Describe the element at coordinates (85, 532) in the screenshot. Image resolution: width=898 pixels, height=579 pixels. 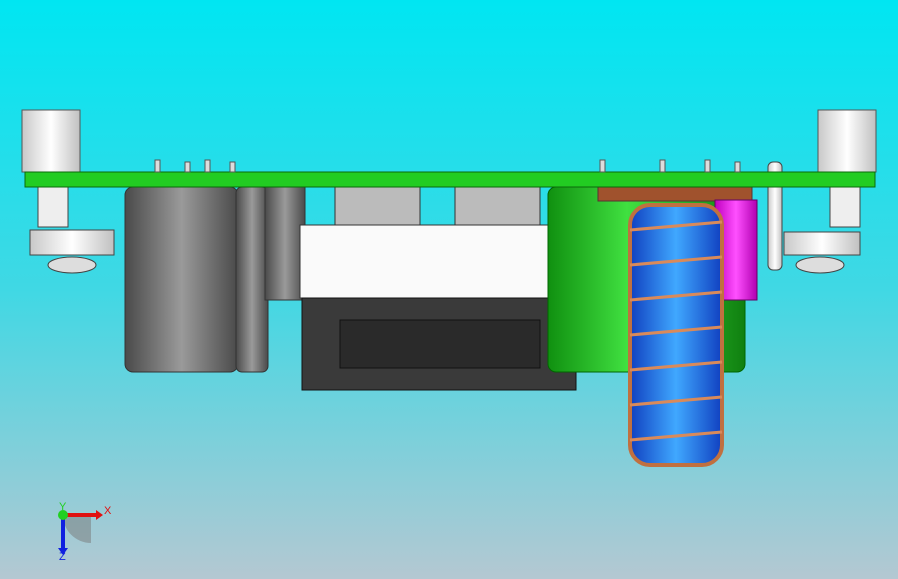
I see `axis-triad: X Y Z` at that location.